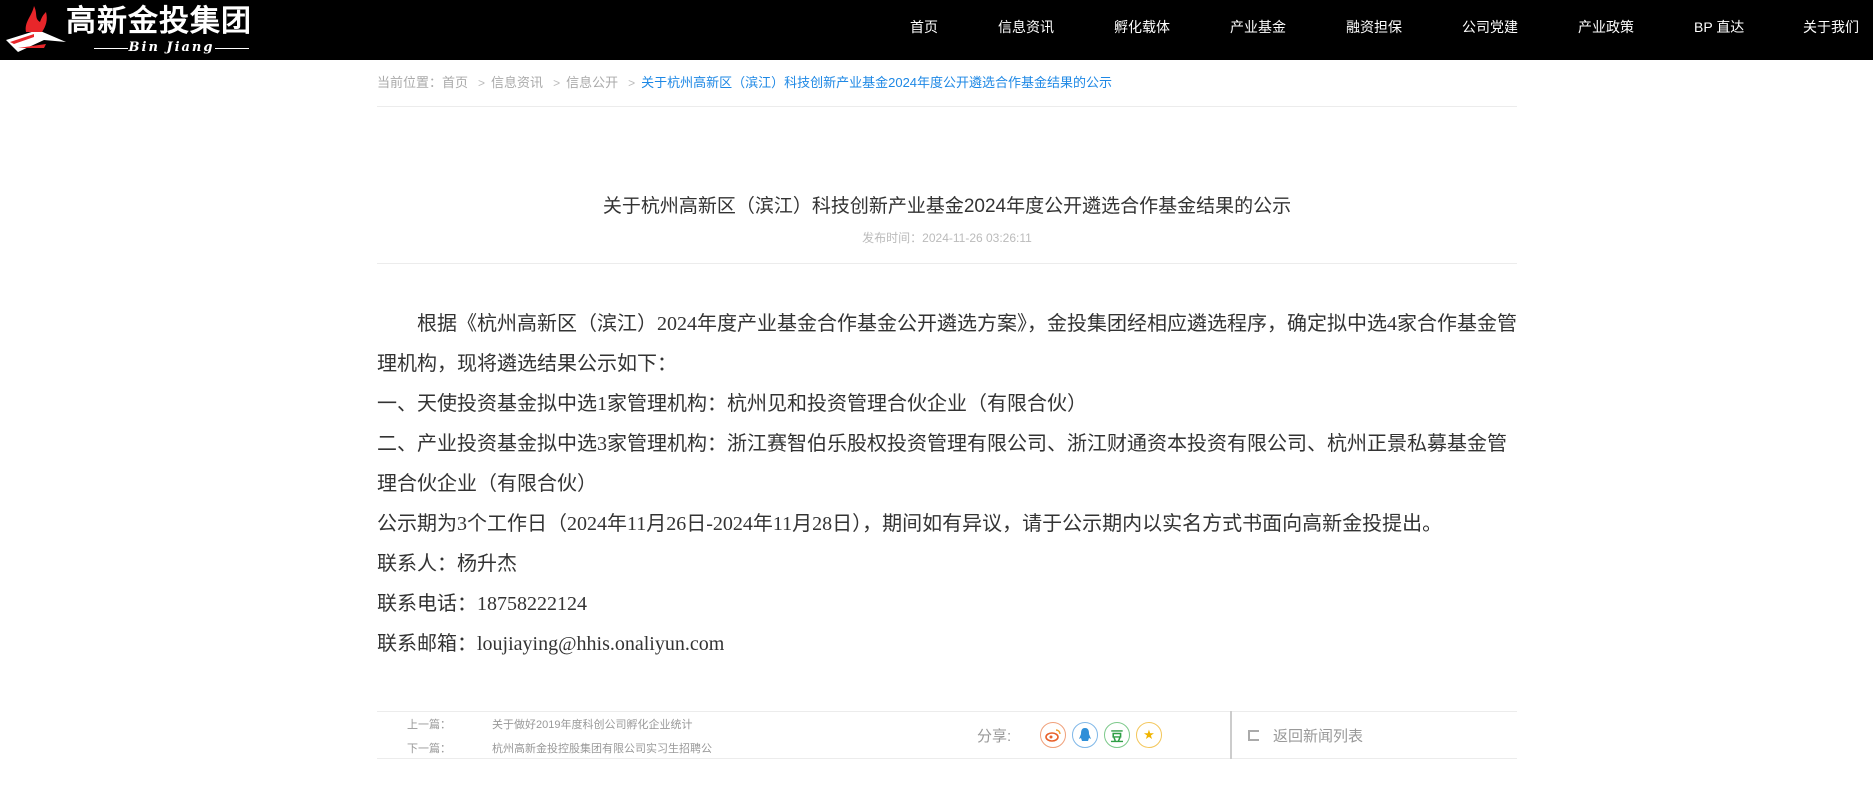 The width and height of the screenshot is (1873, 786). What do you see at coordinates (1831, 30) in the screenshot?
I see `nav-item-about: 关于我们` at bounding box center [1831, 30].